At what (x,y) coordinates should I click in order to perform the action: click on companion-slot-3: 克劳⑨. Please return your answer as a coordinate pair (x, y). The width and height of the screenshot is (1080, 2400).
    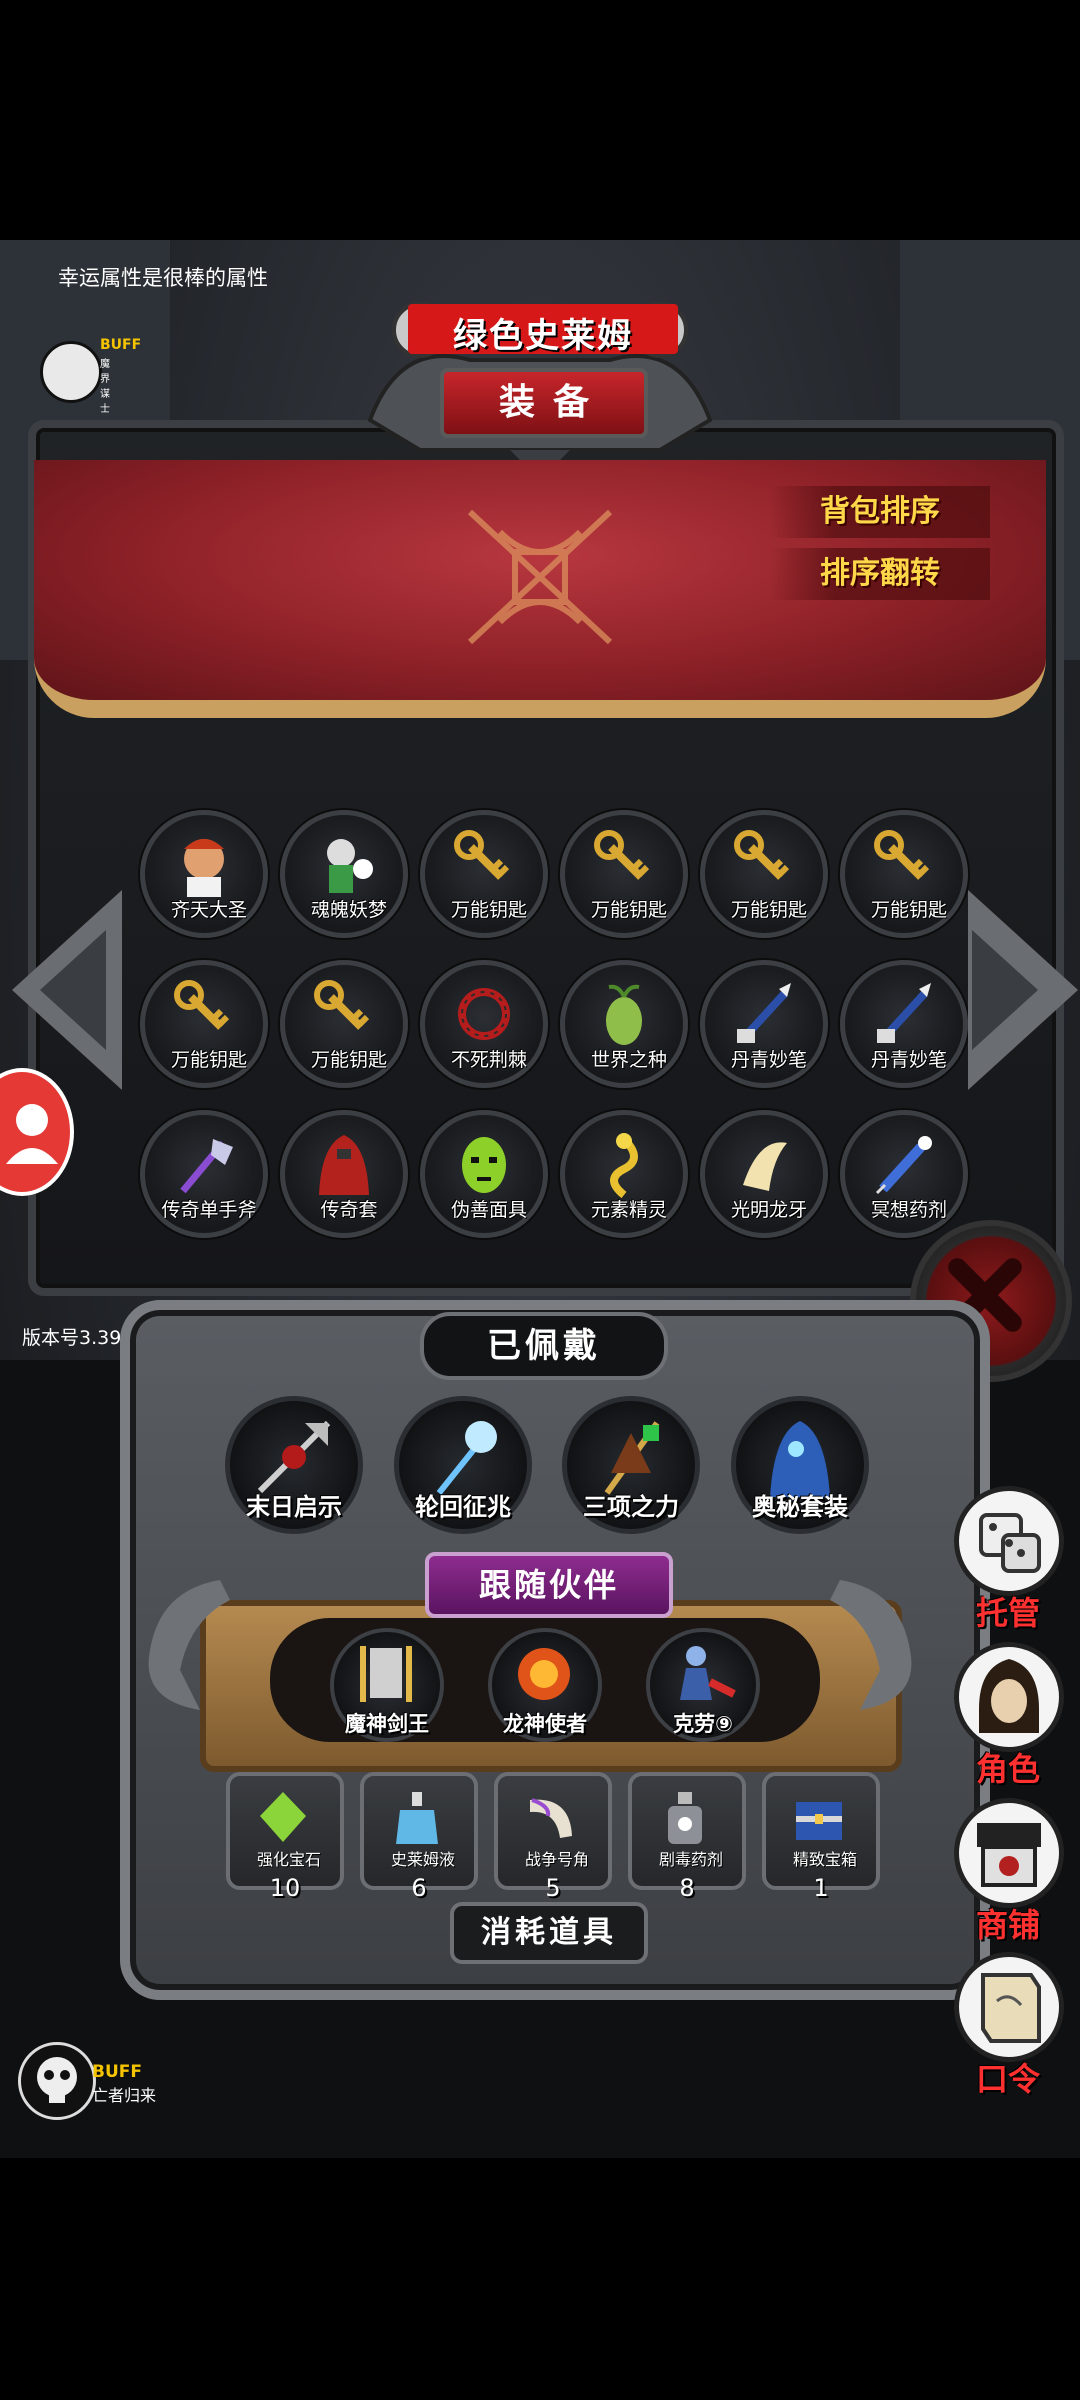
    Looking at the image, I should click on (703, 1685).